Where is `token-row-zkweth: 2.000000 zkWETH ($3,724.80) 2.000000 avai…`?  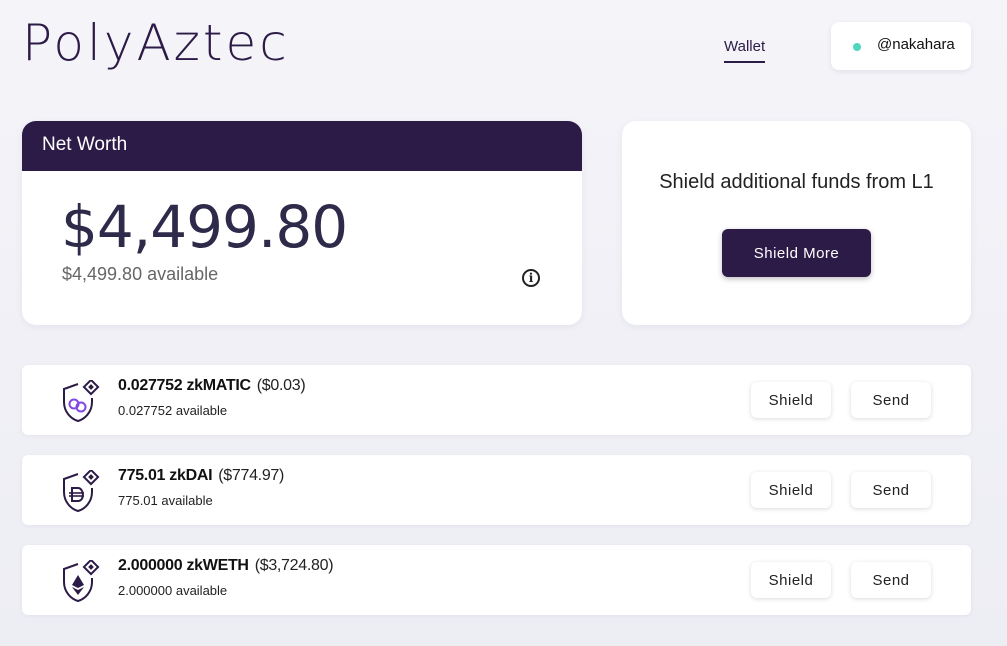 token-row-zkweth: 2.000000 zkWETH ($3,724.80) 2.000000 avai… is located at coordinates (496, 580).